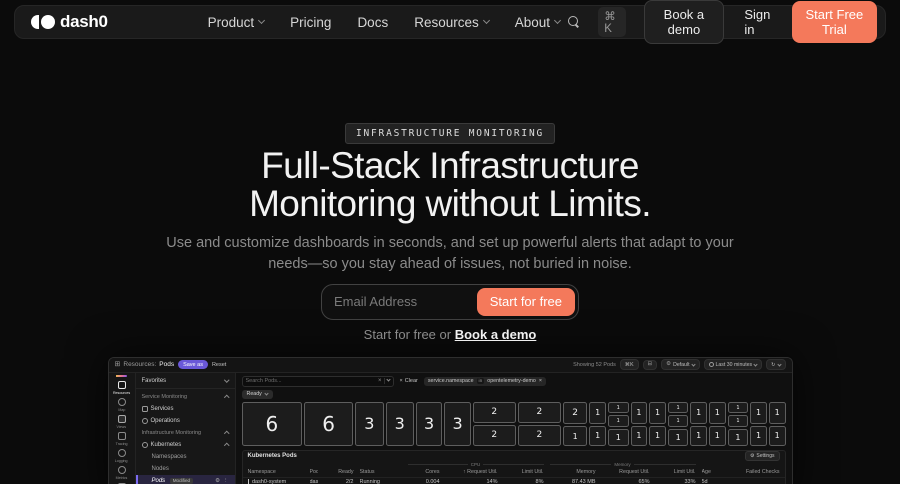  Describe the element at coordinates (185, 445) in the screenshot. I see `sidebar-item-kubernetes: Kubernetes` at that location.